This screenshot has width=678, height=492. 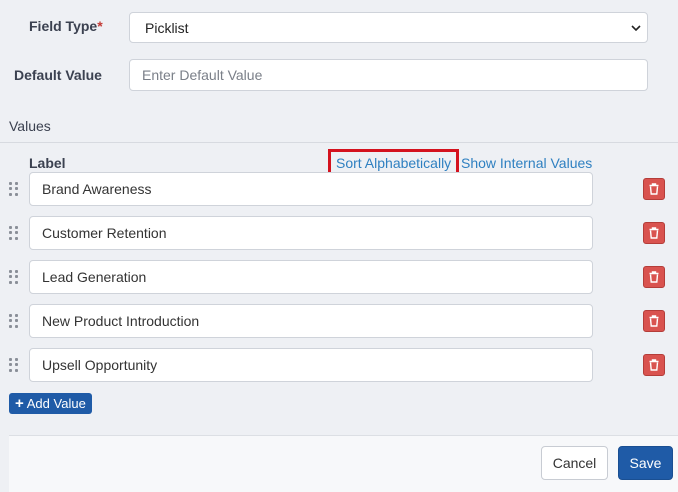 What do you see at coordinates (311, 189) in the screenshot?
I see `value-label-input: Brand Awareness` at bounding box center [311, 189].